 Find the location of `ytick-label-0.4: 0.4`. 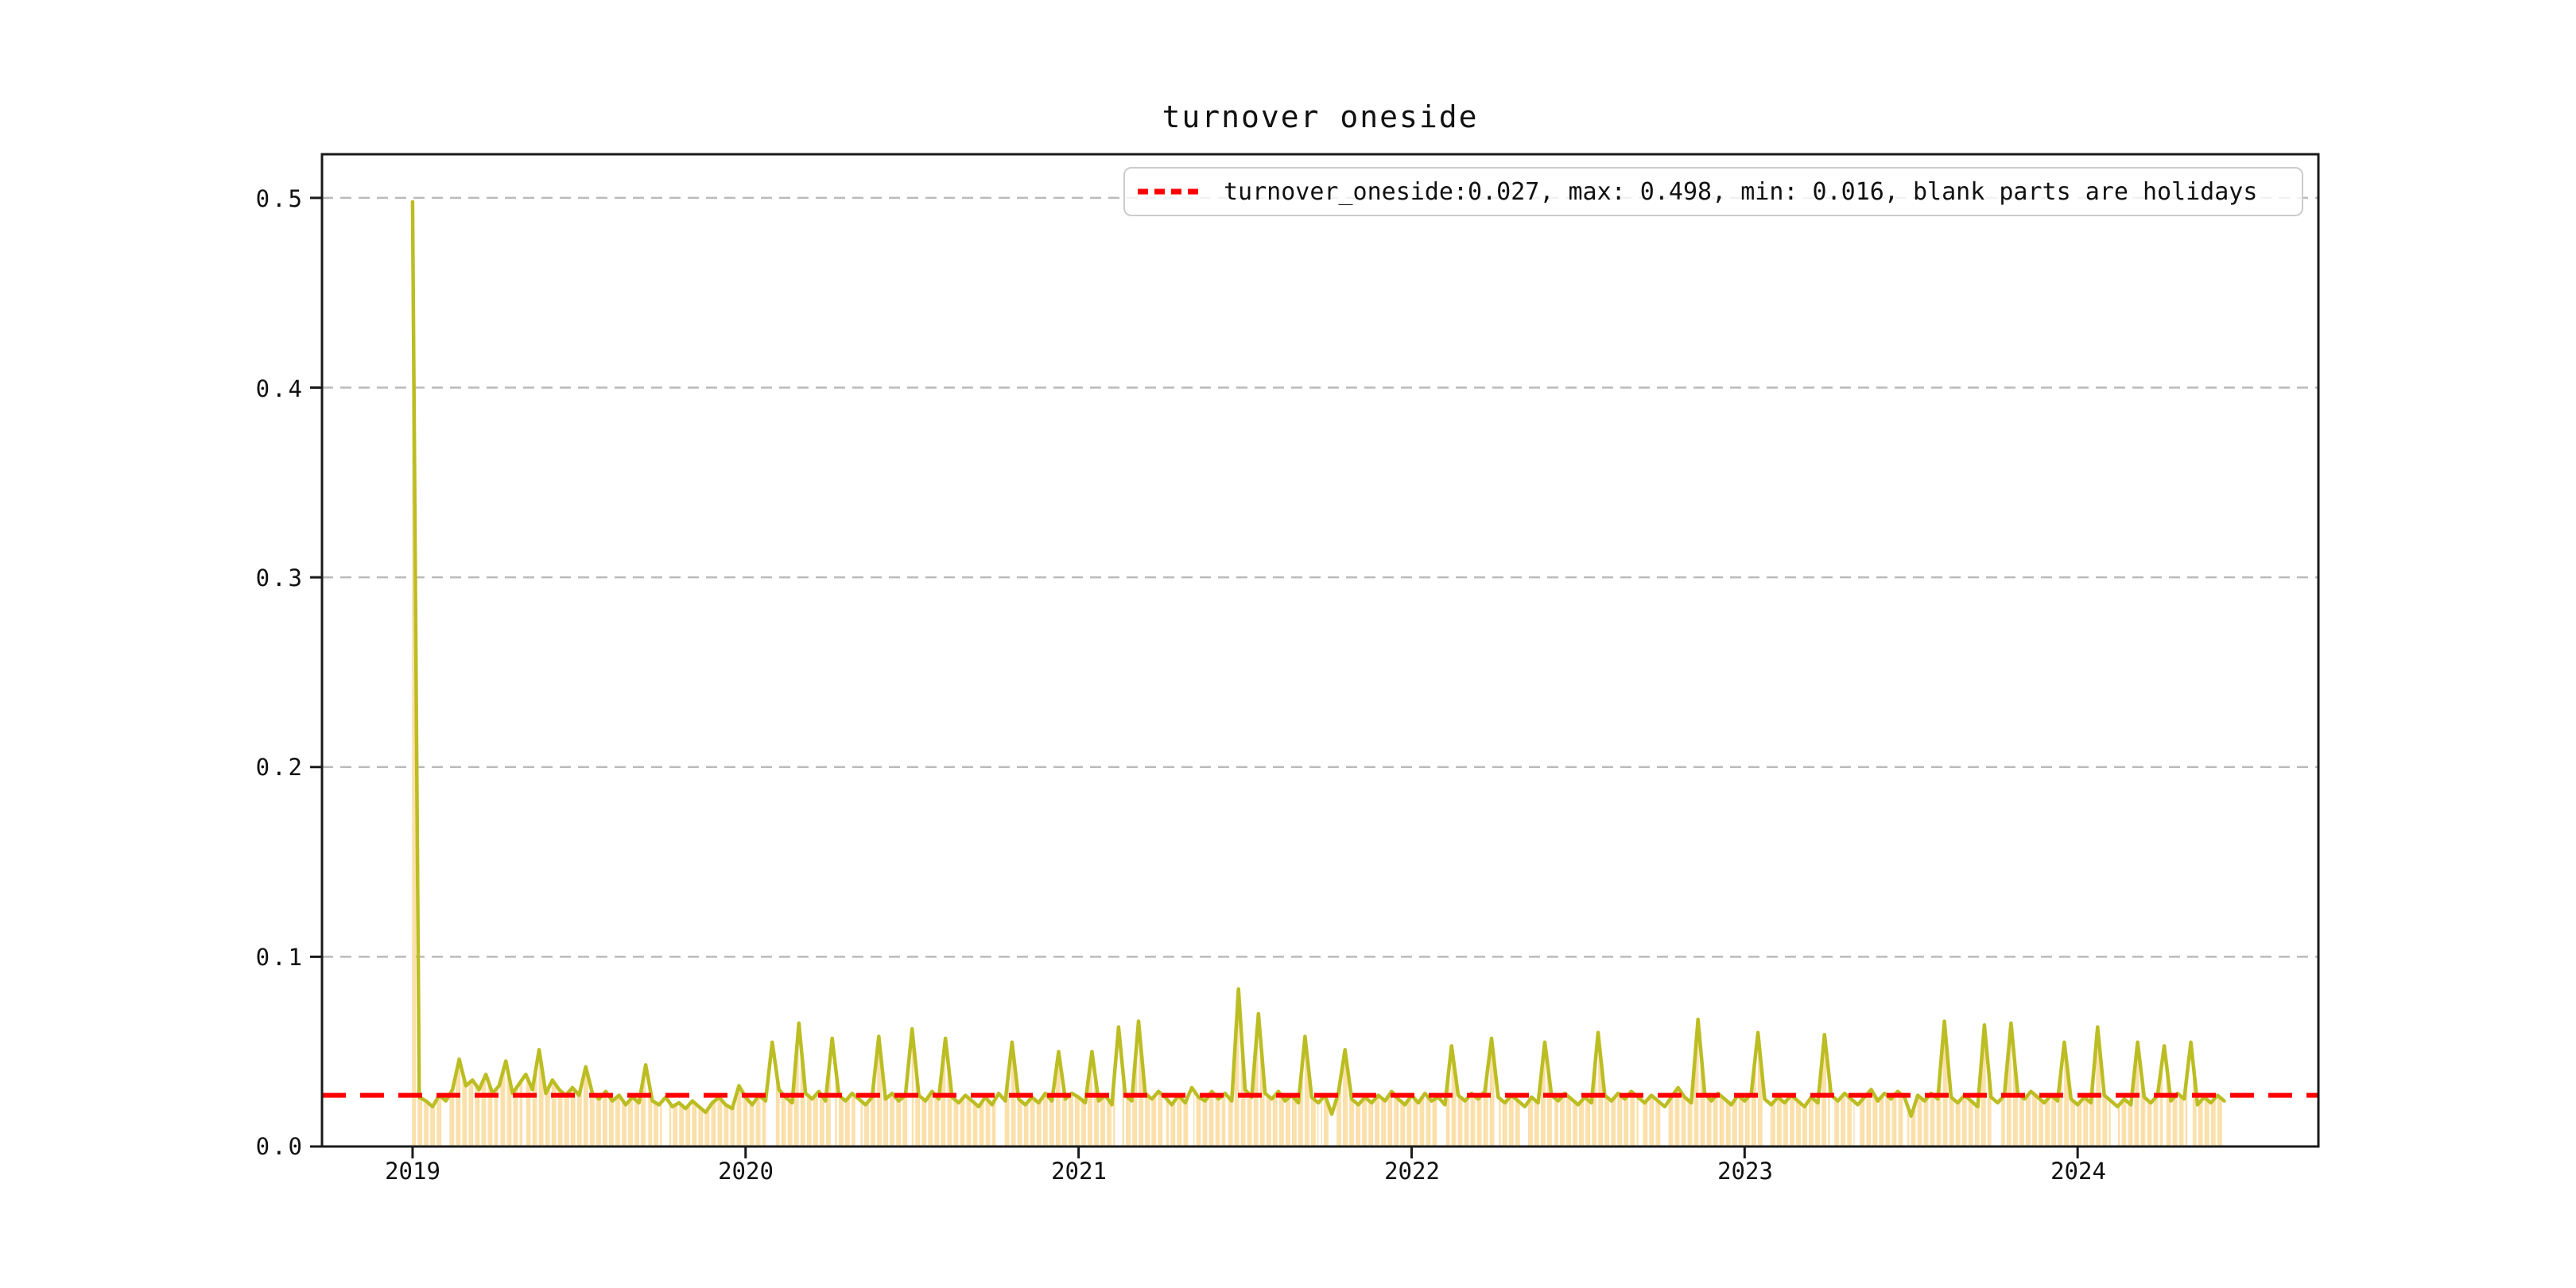

ytick-label-0.4: 0.4 is located at coordinates (280, 388).